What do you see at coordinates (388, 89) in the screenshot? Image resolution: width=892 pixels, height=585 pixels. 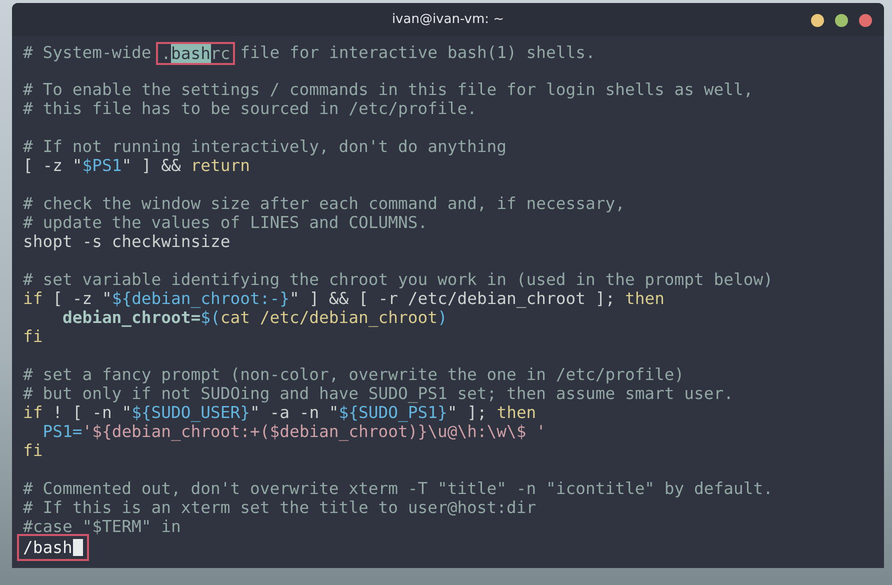 I see `code-line: # To enable the settings / commands in this file for login shells as well,` at bounding box center [388, 89].